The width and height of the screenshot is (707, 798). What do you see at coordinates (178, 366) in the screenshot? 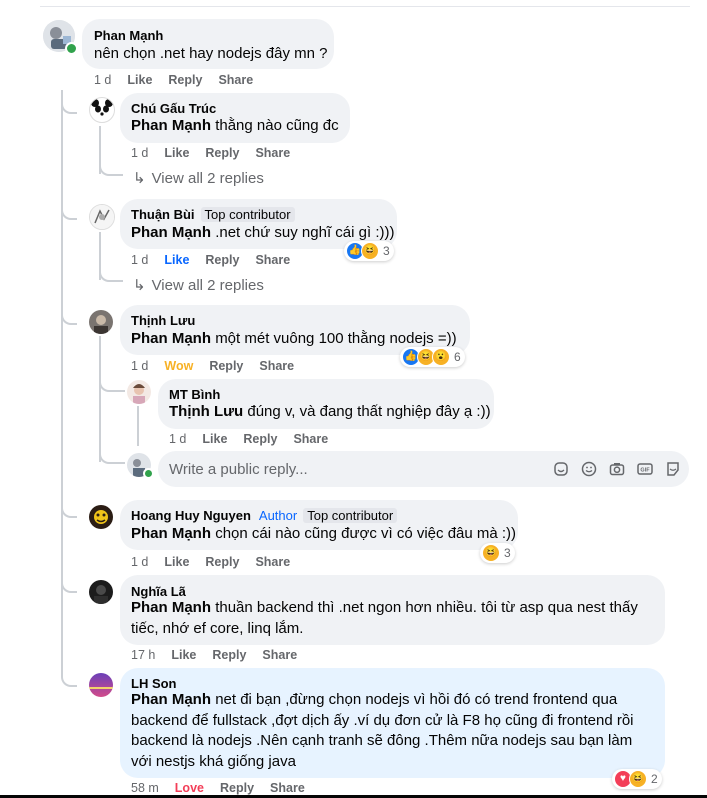
I see `wow-button: Wow` at bounding box center [178, 366].